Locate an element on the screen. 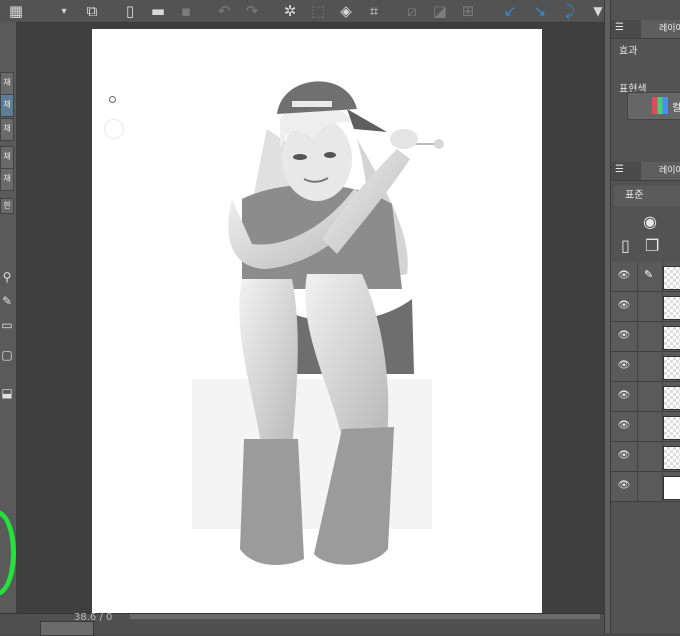 The width and height of the screenshot is (680, 636). crop-icon: ⌗ is located at coordinates (374, 11).